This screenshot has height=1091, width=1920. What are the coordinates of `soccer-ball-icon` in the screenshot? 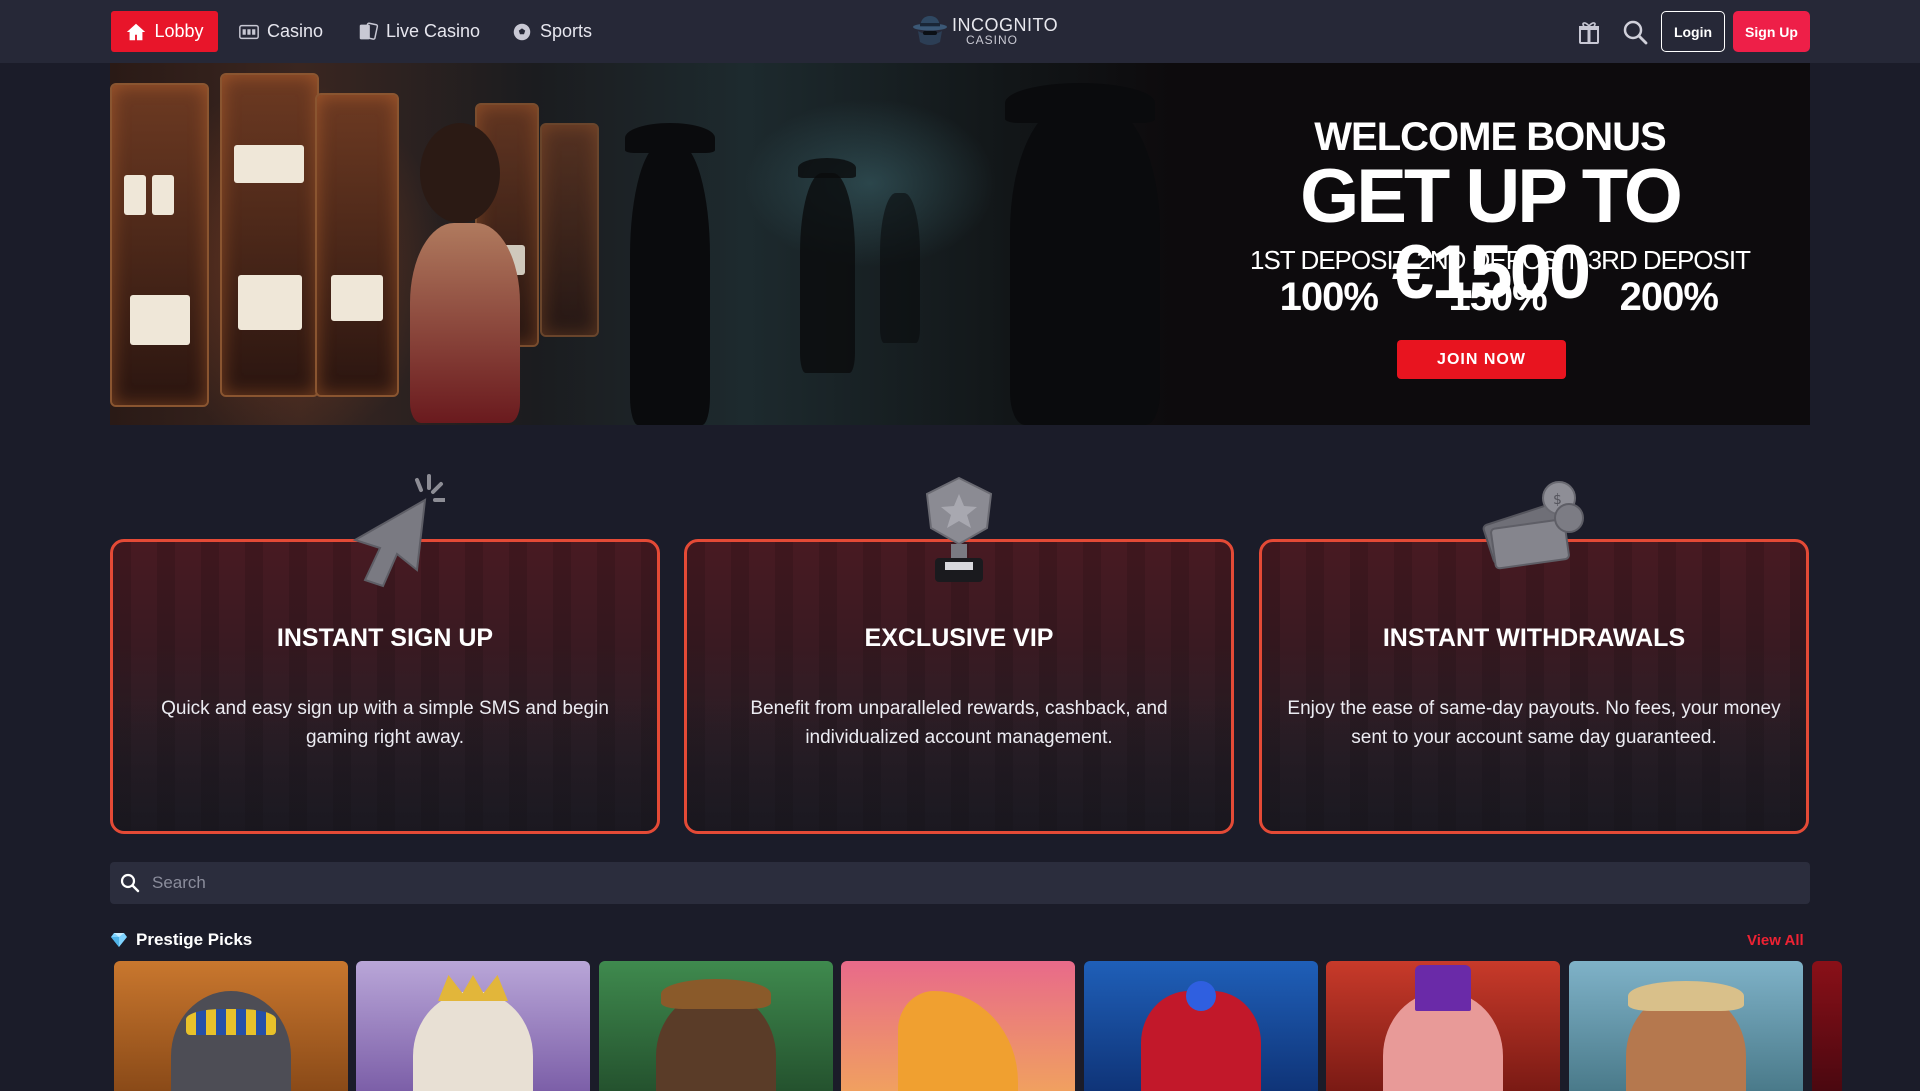 It's located at (522, 31).